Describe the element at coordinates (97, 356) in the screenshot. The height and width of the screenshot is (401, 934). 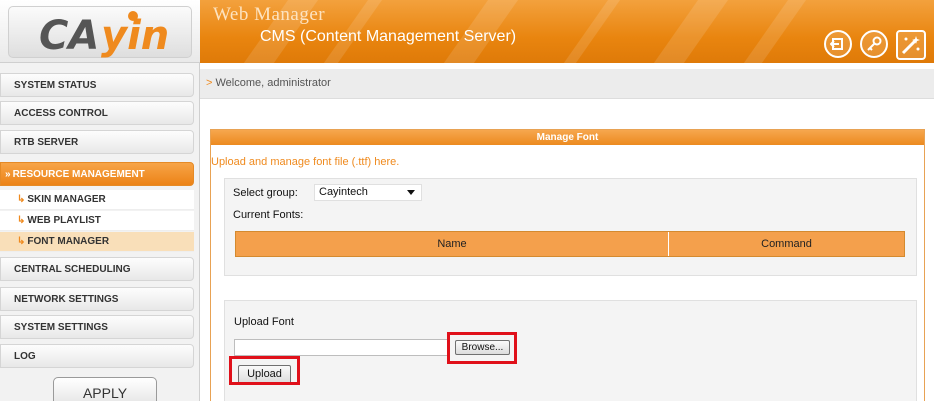
I see `sidebar-item-log: LOG` at that location.